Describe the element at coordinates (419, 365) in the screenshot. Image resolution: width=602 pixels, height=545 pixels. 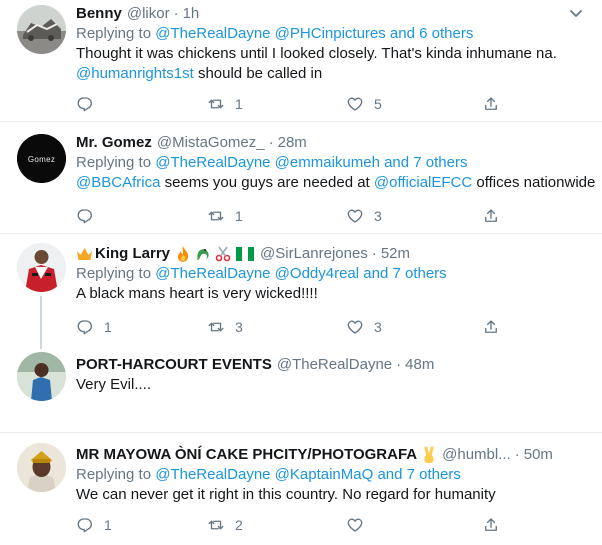
I see `timestamp: 48m` at that location.